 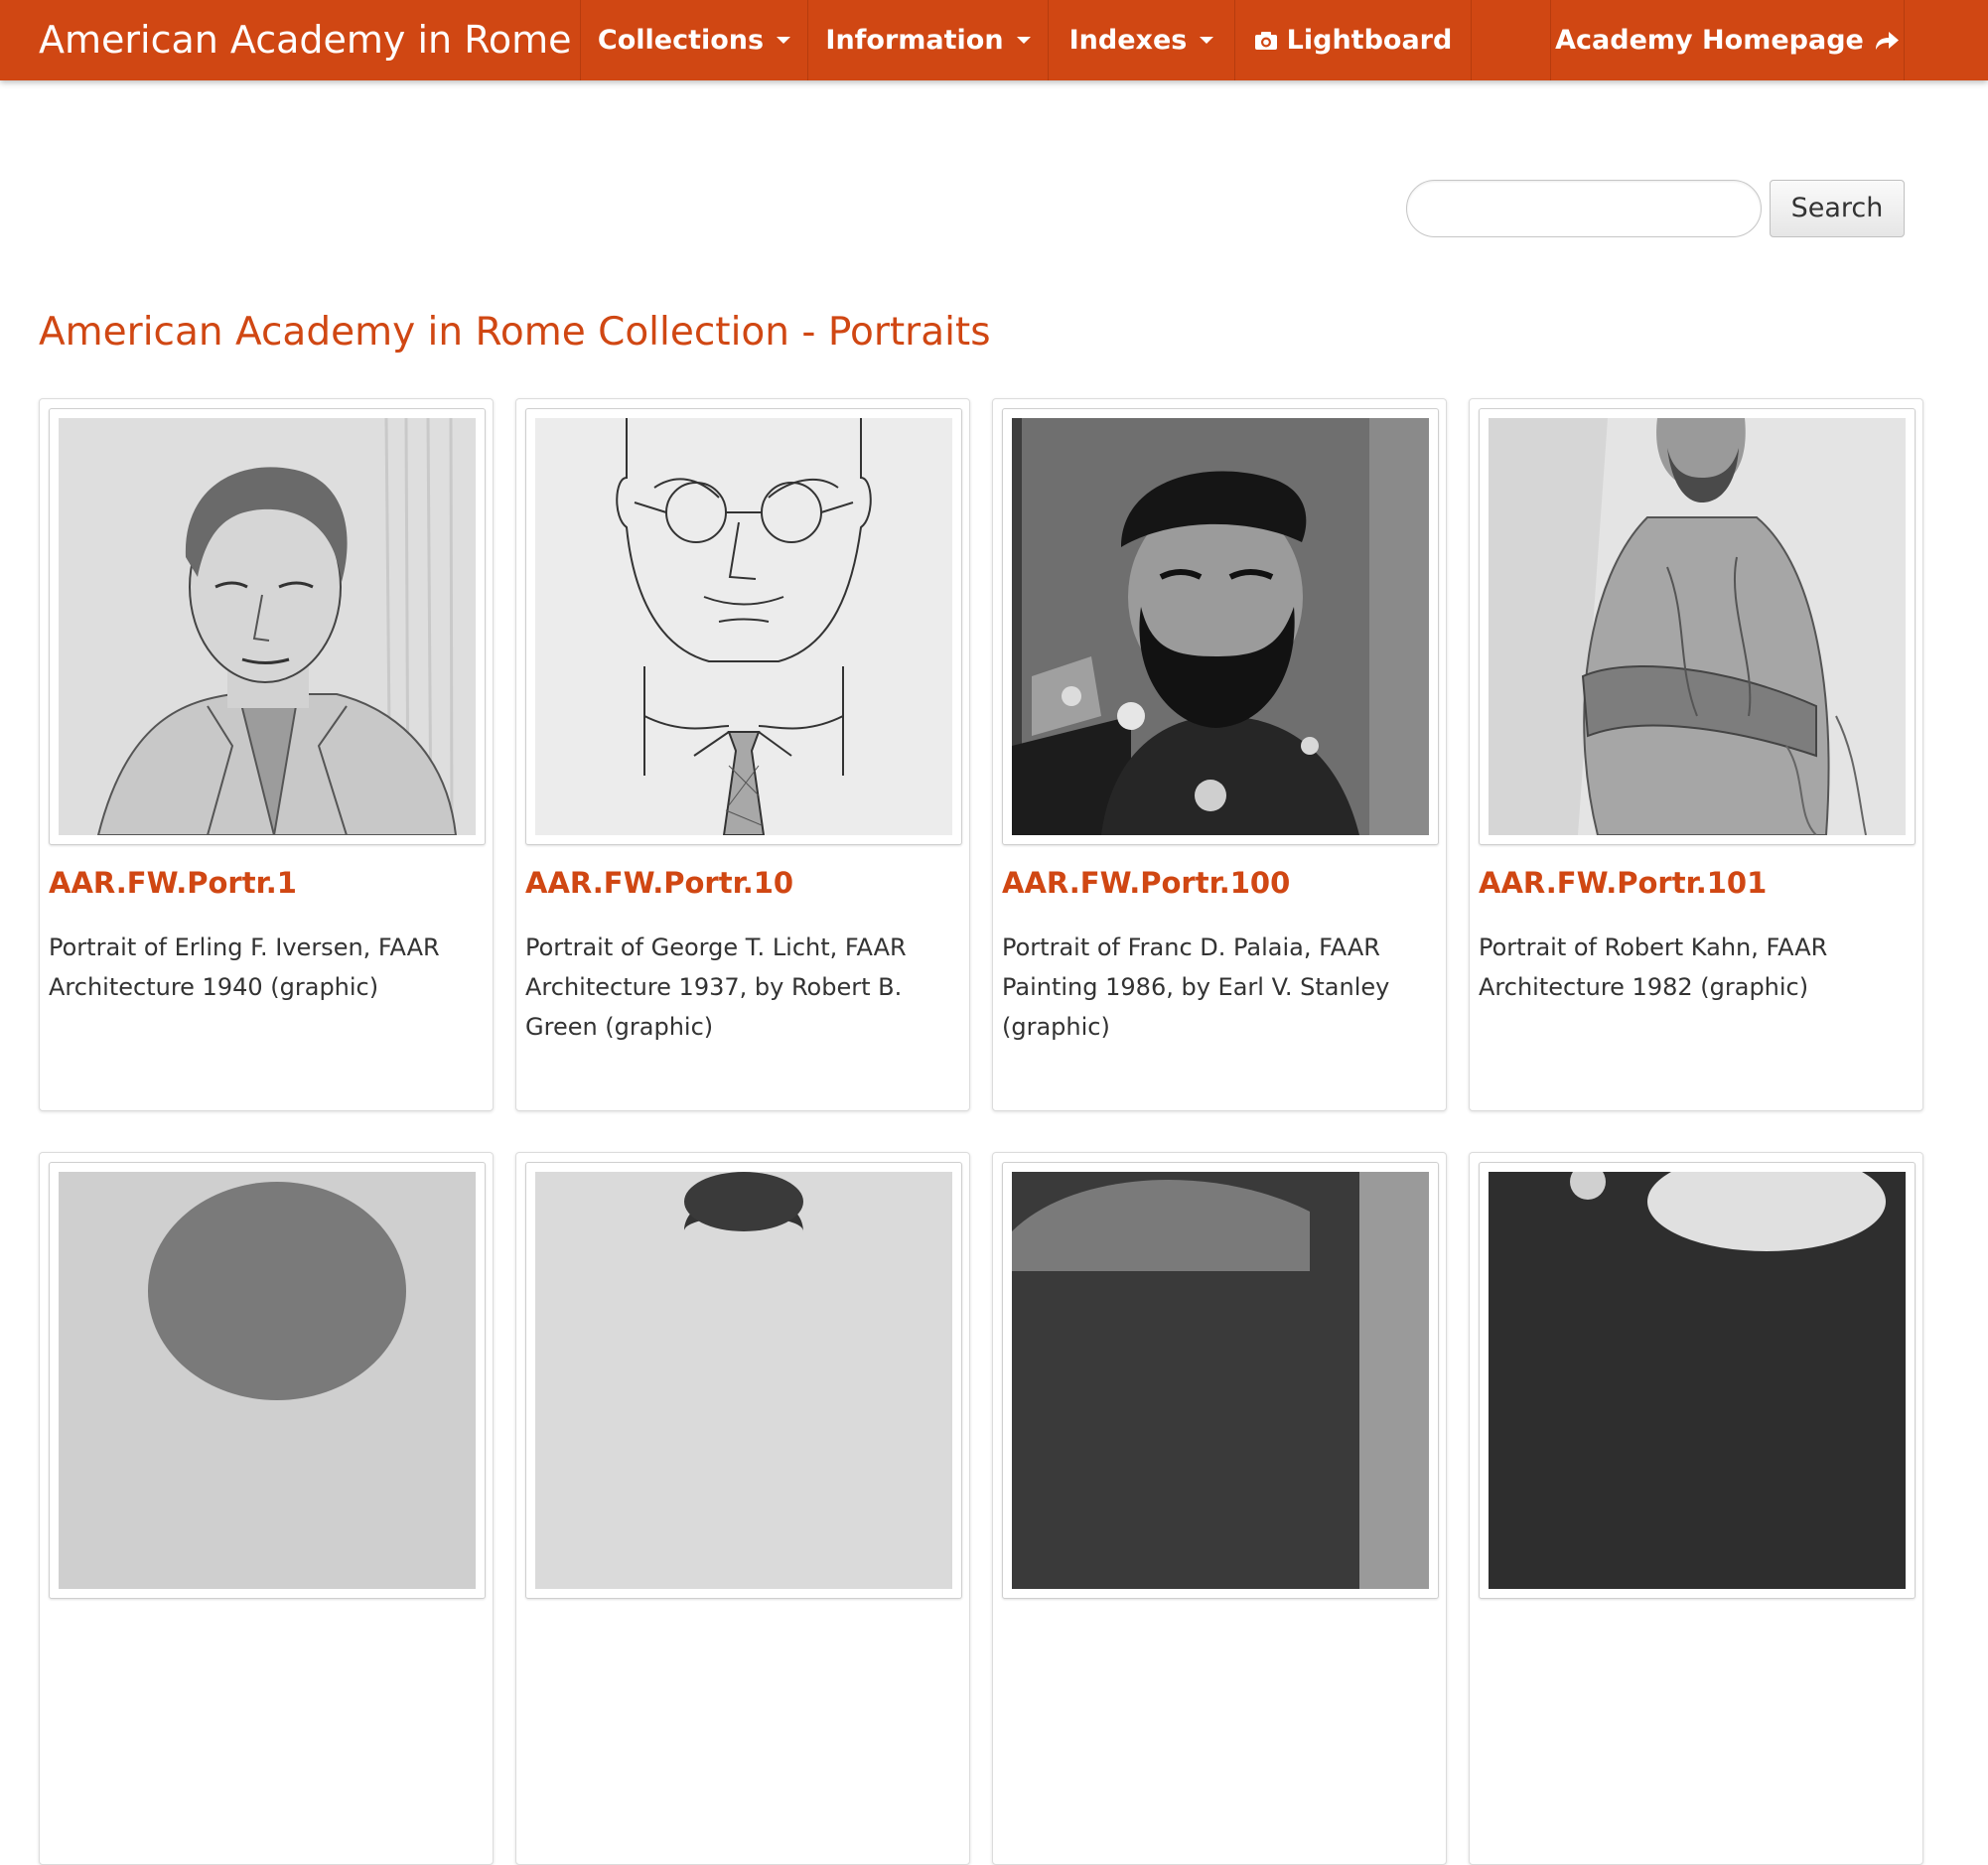 I want to click on share-arrow-icon, so click(x=1887, y=40).